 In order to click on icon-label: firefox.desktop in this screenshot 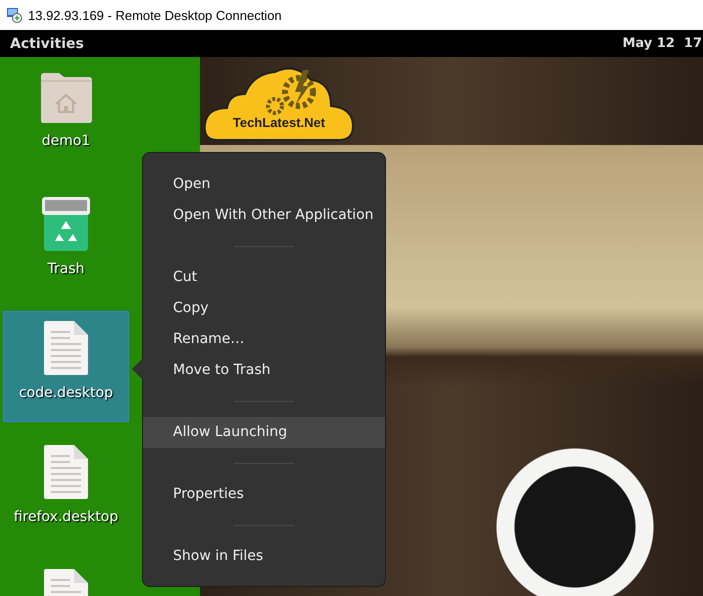, I will do `click(66, 517)`.